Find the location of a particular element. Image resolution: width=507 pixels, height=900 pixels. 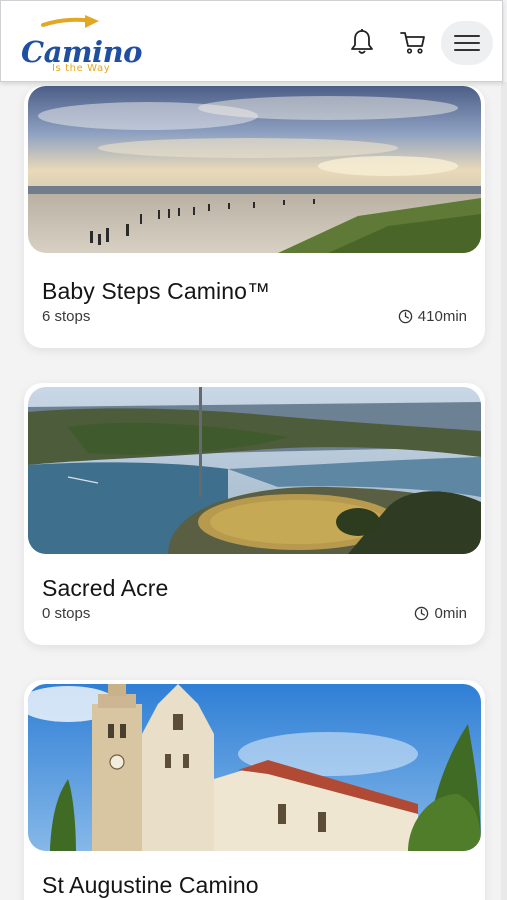

card-duration: 0min is located at coordinates (440, 613).